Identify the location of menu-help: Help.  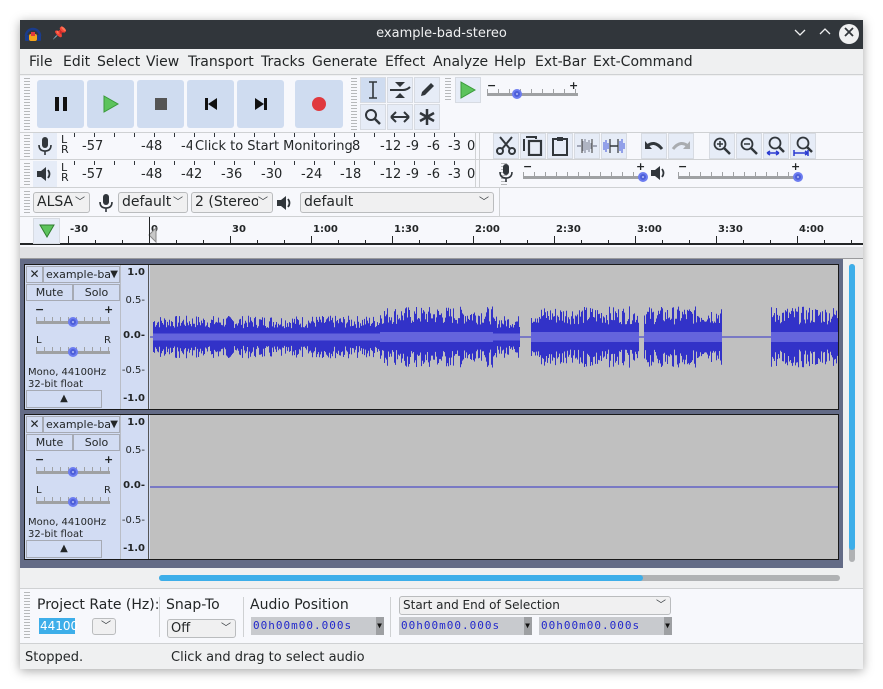
(510, 62).